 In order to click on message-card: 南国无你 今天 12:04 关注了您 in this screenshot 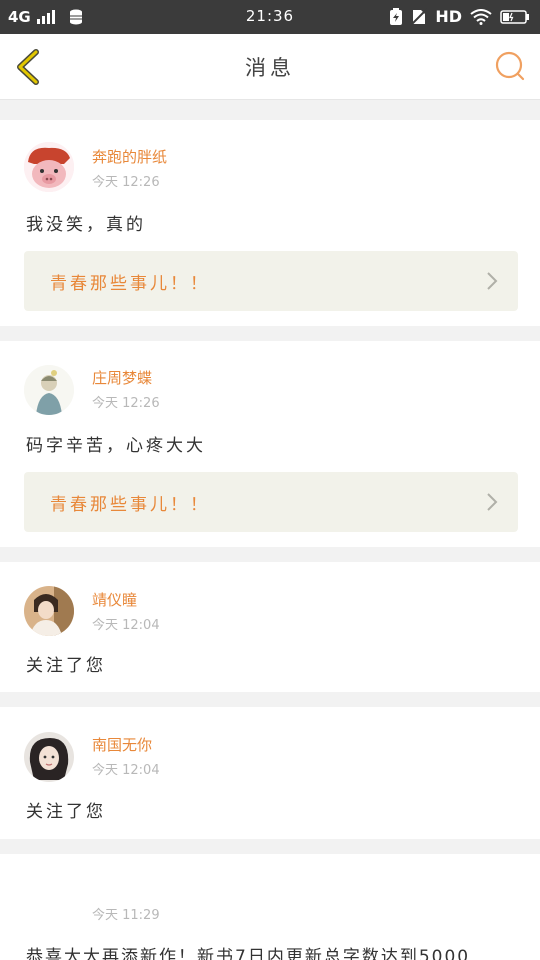, I will do `click(270, 773)`.